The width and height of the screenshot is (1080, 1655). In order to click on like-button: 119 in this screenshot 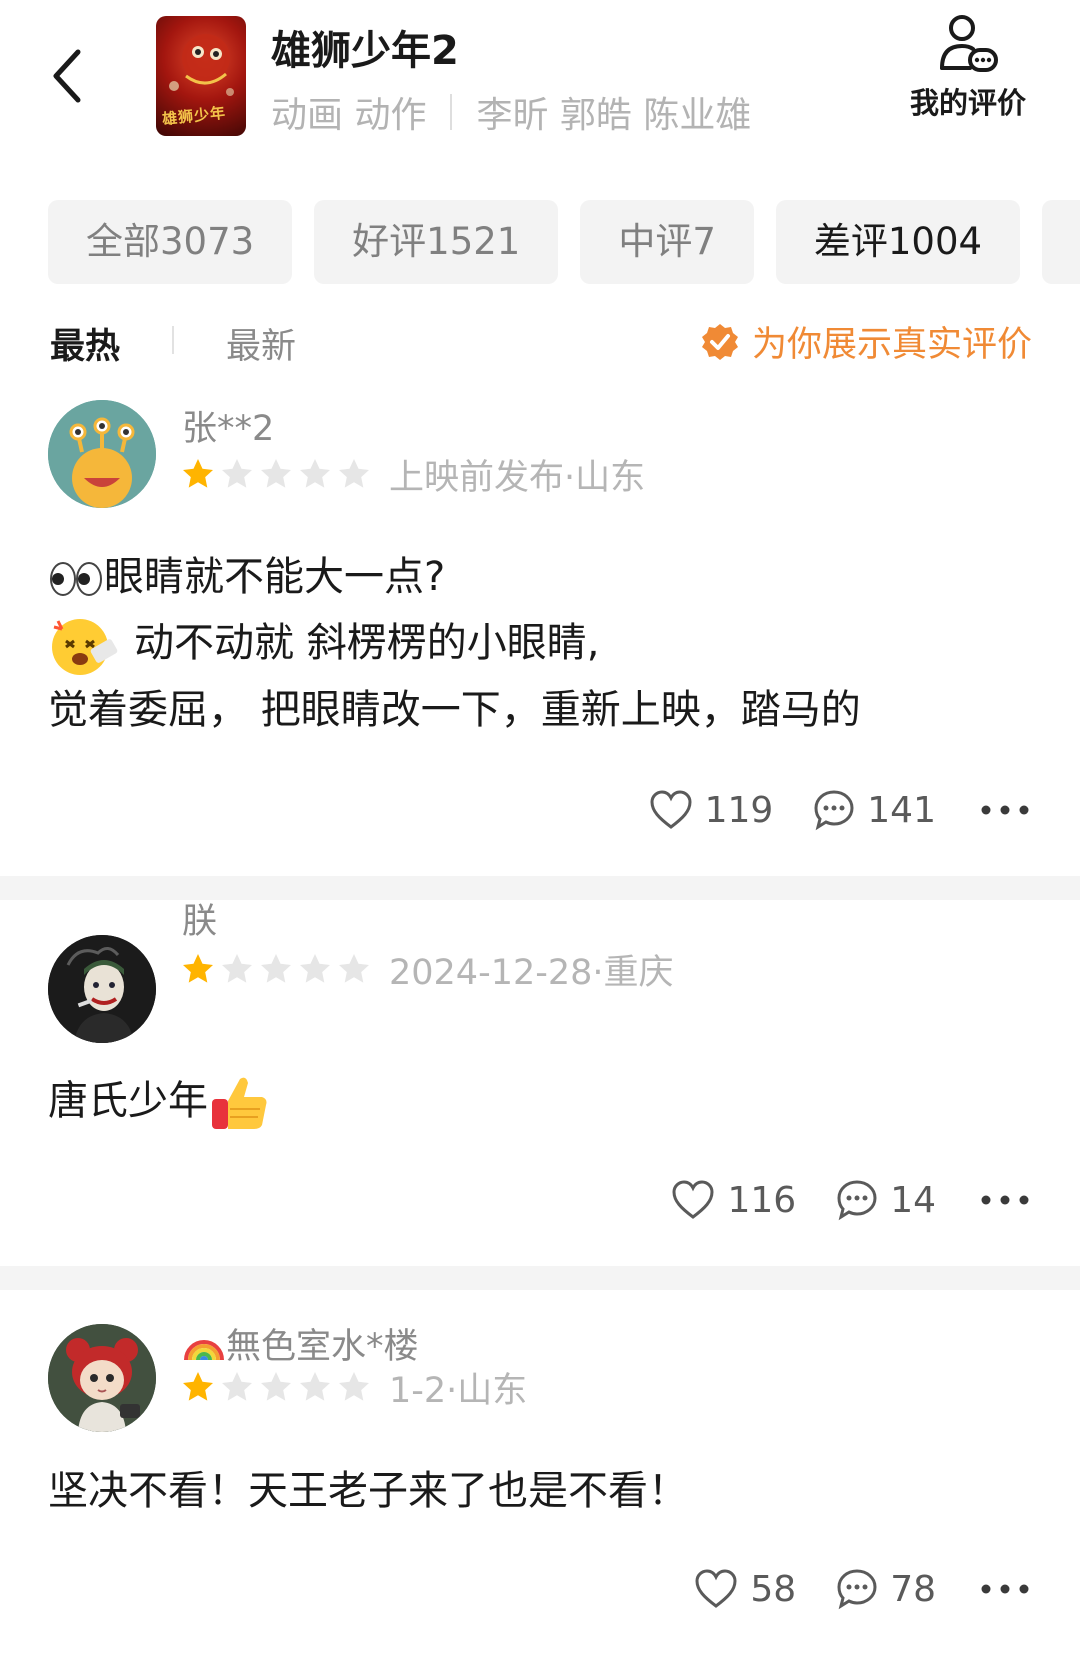, I will do `click(711, 810)`.